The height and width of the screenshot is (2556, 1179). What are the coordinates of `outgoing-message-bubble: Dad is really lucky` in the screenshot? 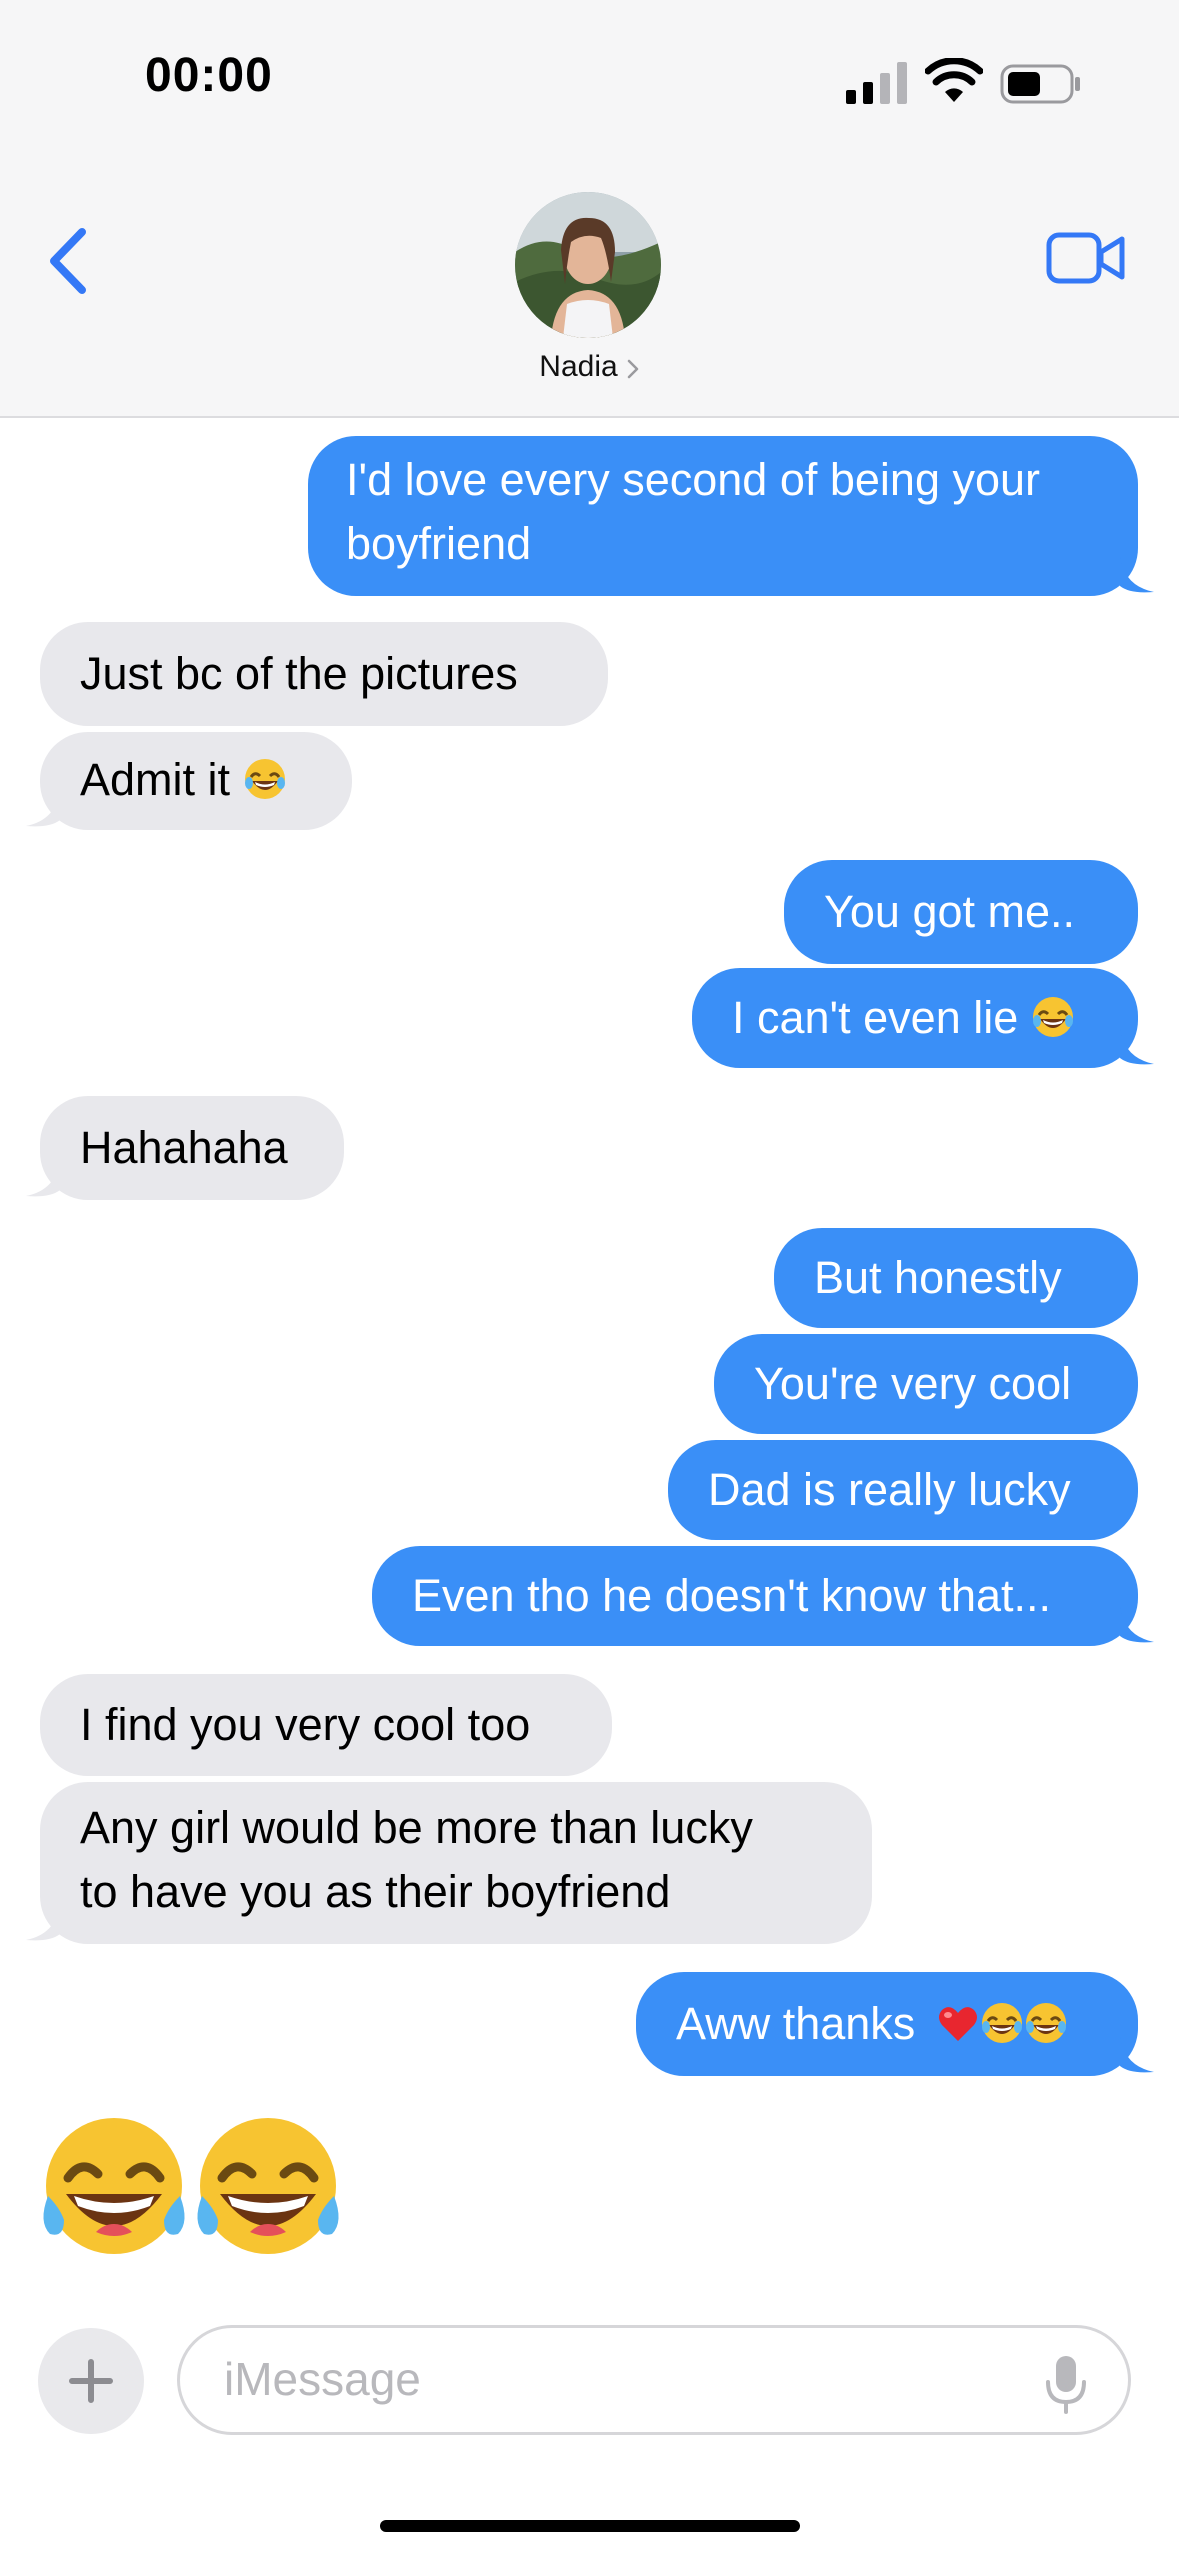 It's located at (903, 1490).